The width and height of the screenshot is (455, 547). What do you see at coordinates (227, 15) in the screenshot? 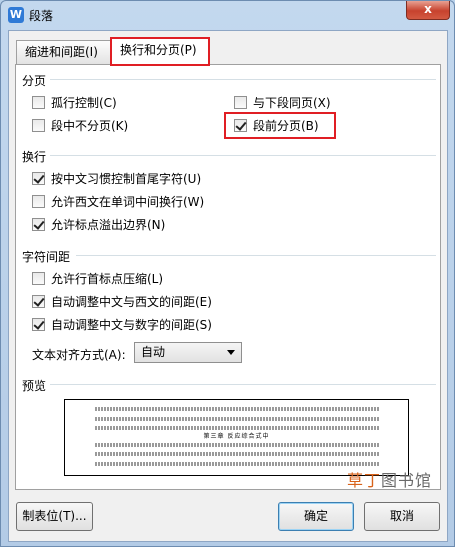
I see `title-bar: W 段落 x` at bounding box center [227, 15].